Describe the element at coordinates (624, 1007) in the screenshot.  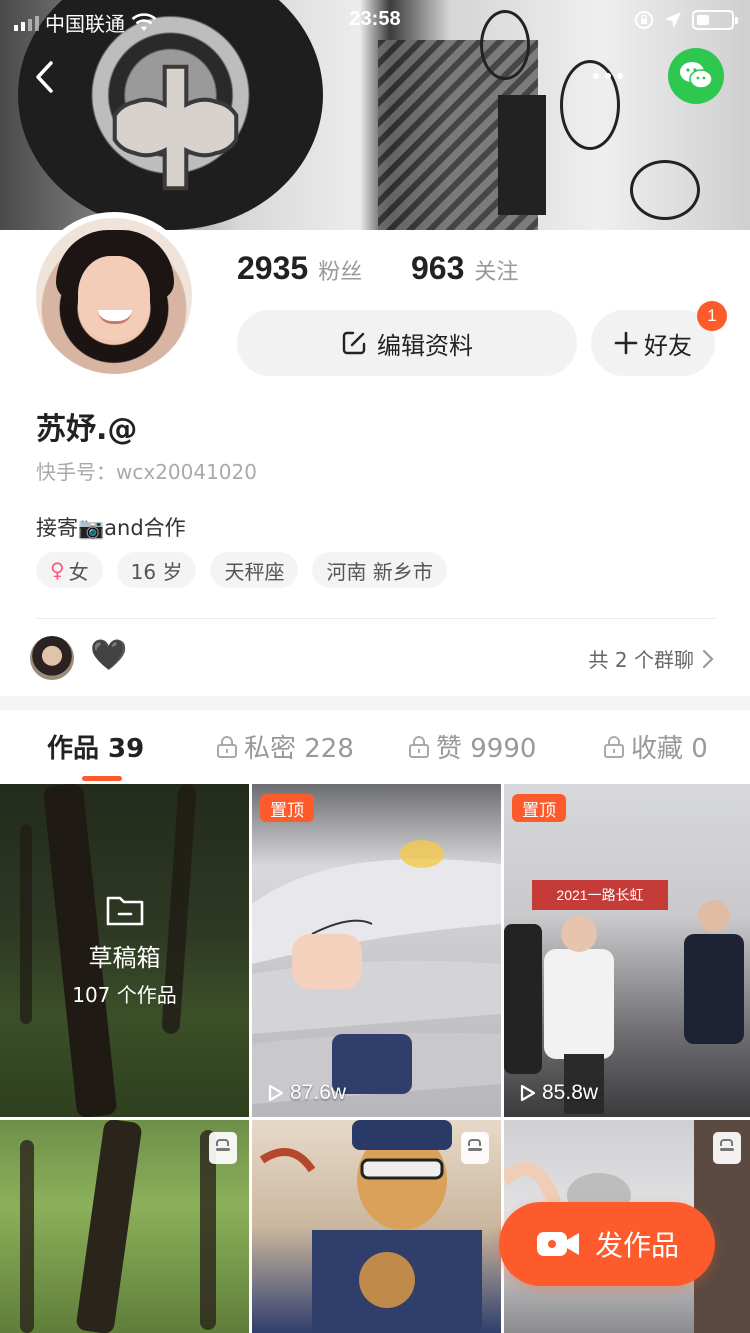
I see `dancers-illustration` at that location.